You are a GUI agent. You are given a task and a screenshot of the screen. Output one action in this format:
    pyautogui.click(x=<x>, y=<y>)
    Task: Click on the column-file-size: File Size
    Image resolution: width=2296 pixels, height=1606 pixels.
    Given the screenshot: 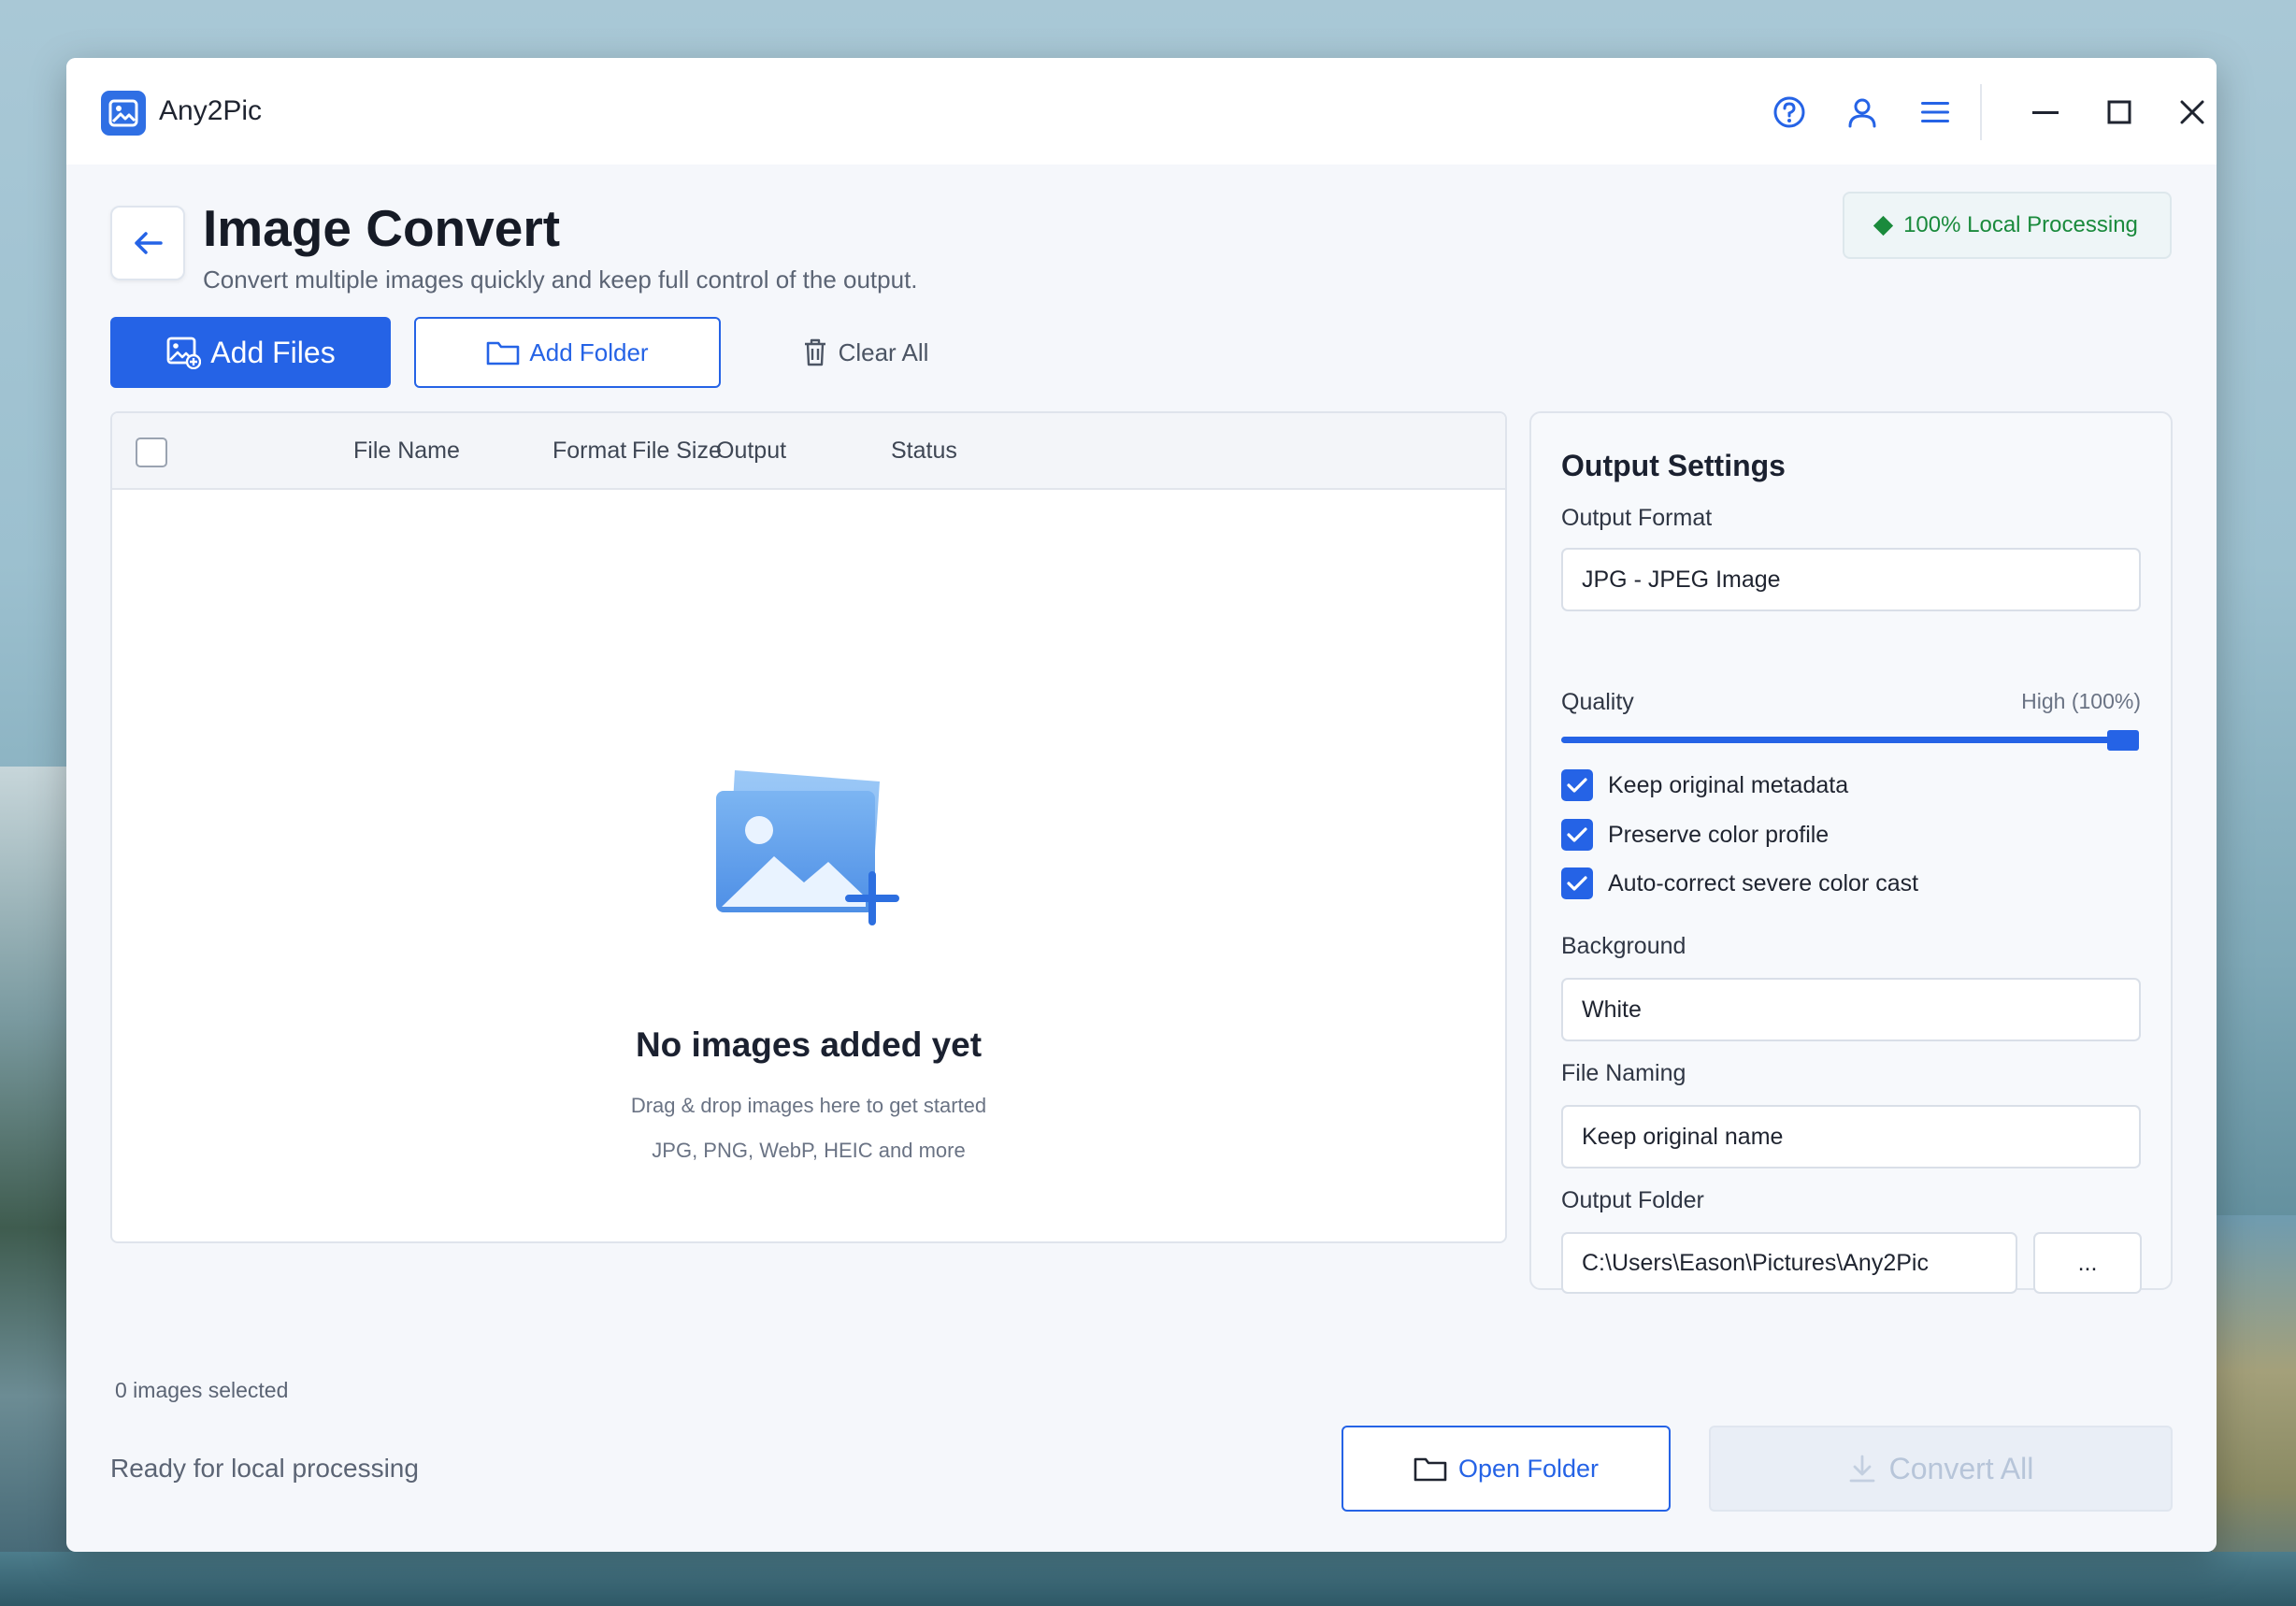 What is the action you would take?
    pyautogui.click(x=677, y=451)
    